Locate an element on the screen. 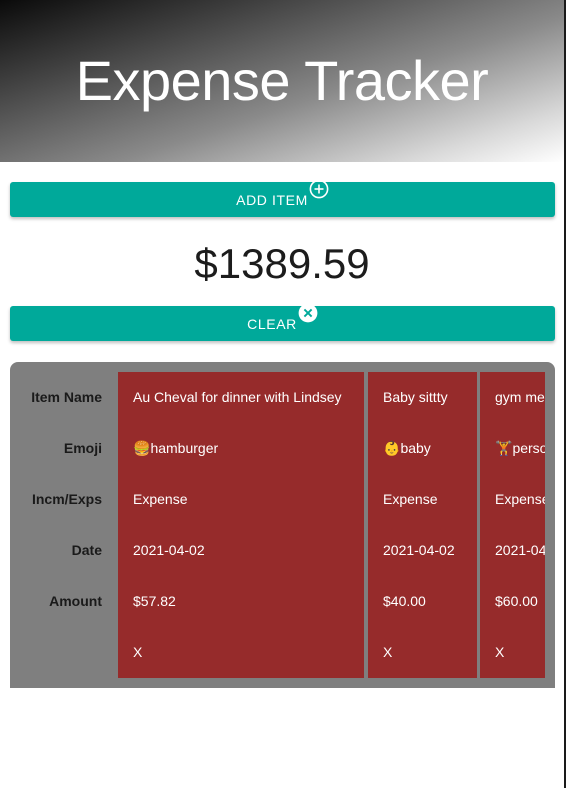  item-emoji: 🏋person_lifting_weights is located at coordinates (512, 448).